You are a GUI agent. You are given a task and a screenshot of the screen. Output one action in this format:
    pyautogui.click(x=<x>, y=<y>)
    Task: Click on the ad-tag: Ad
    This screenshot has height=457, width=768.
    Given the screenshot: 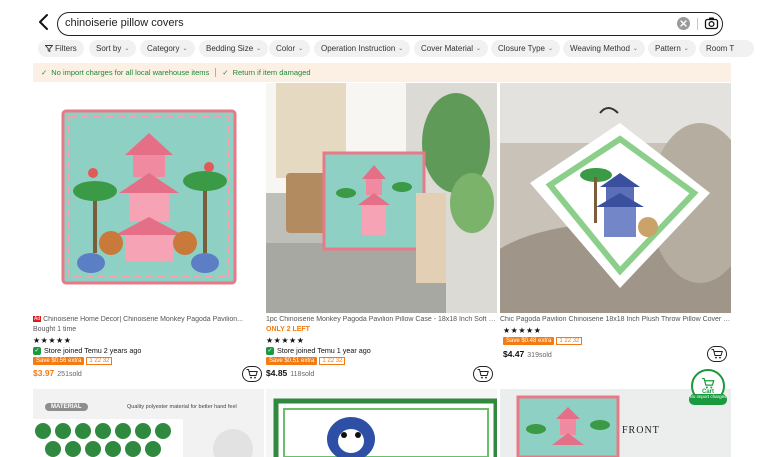 What is the action you would take?
    pyautogui.click(x=37, y=319)
    